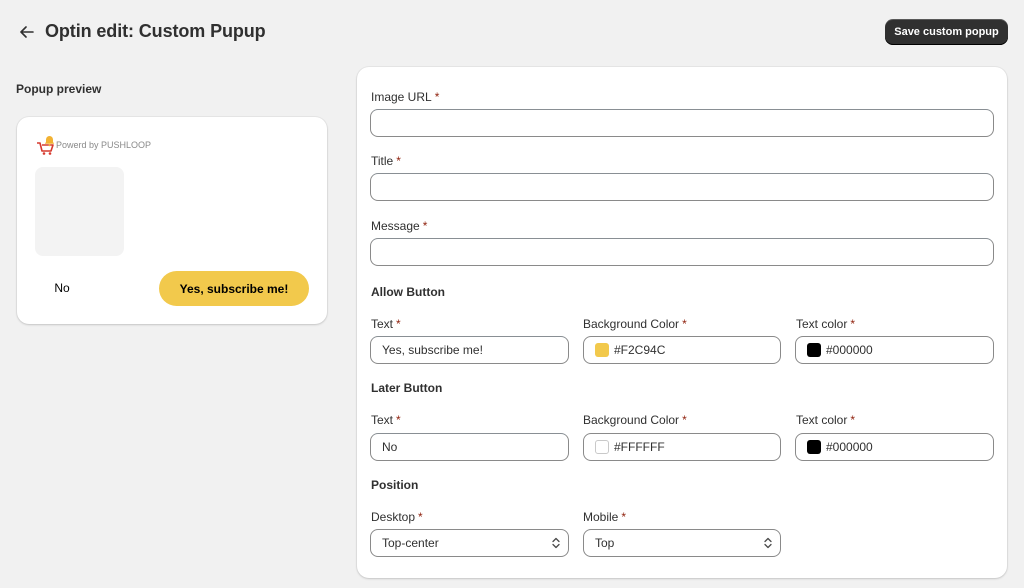  Describe the element at coordinates (826, 420) in the screenshot. I see `later-text-color-label: Text color *` at that location.